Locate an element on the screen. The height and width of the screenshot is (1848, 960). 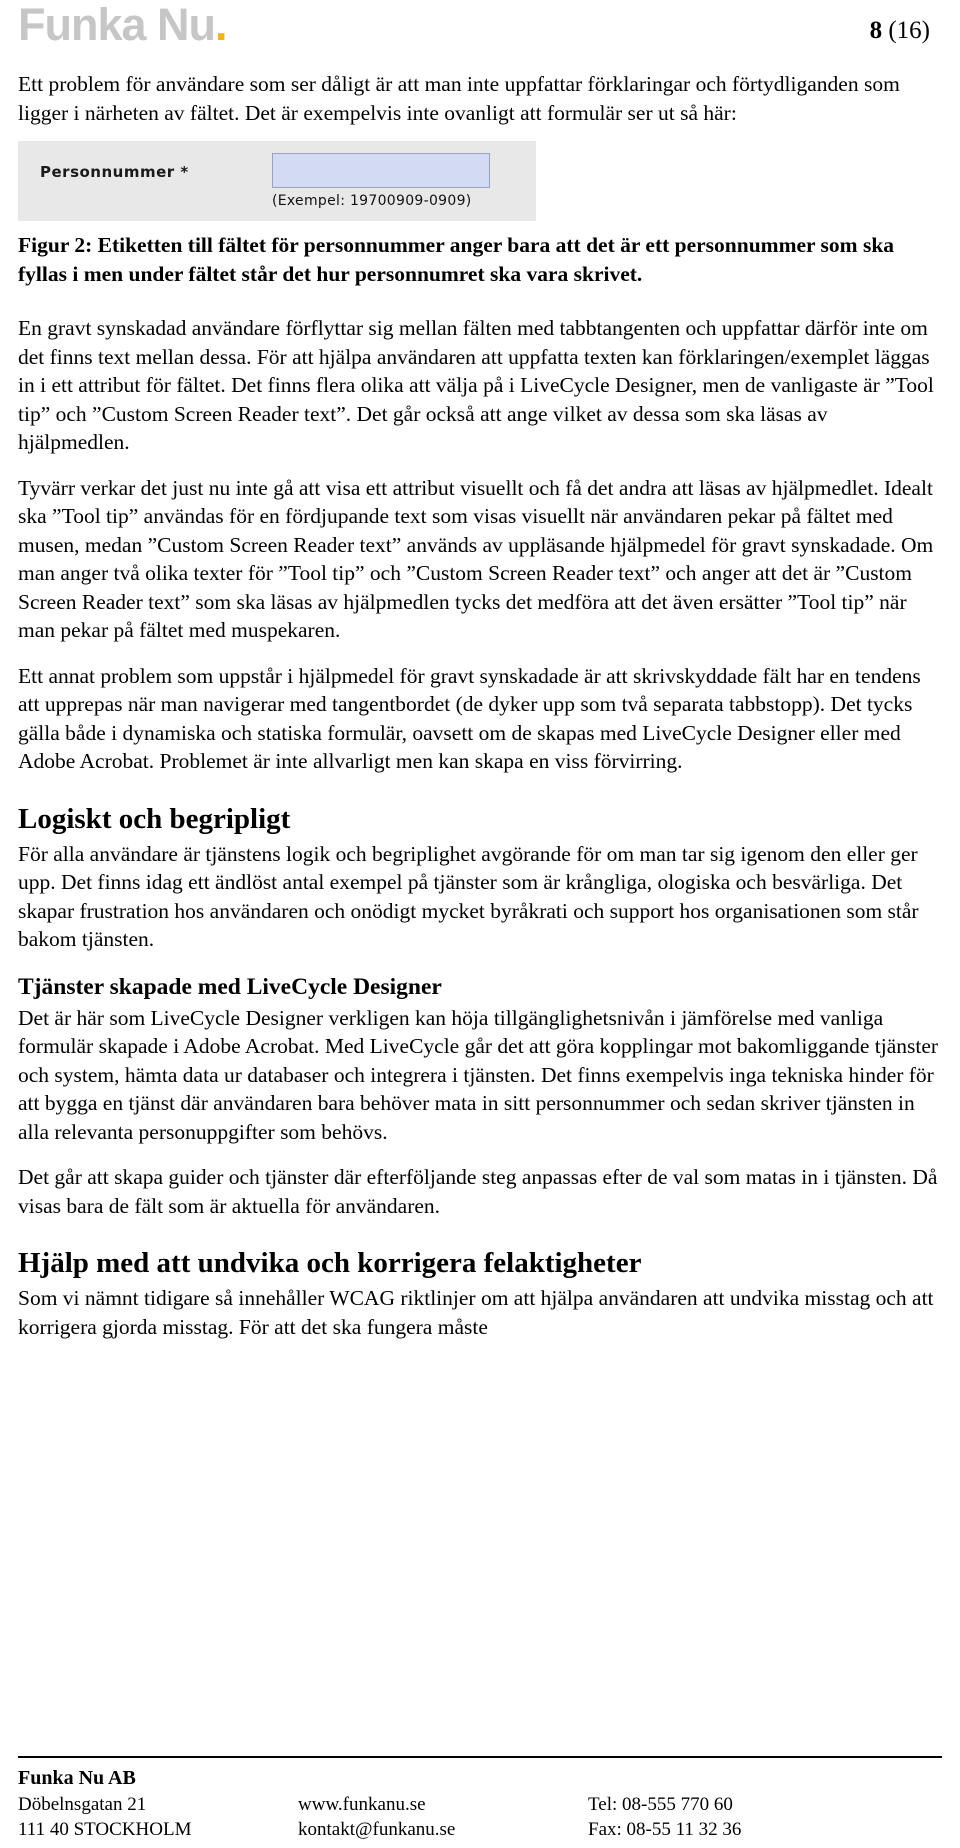
footer-fax: Fax: 08-55 11 32 36 is located at coordinates (665, 1829).